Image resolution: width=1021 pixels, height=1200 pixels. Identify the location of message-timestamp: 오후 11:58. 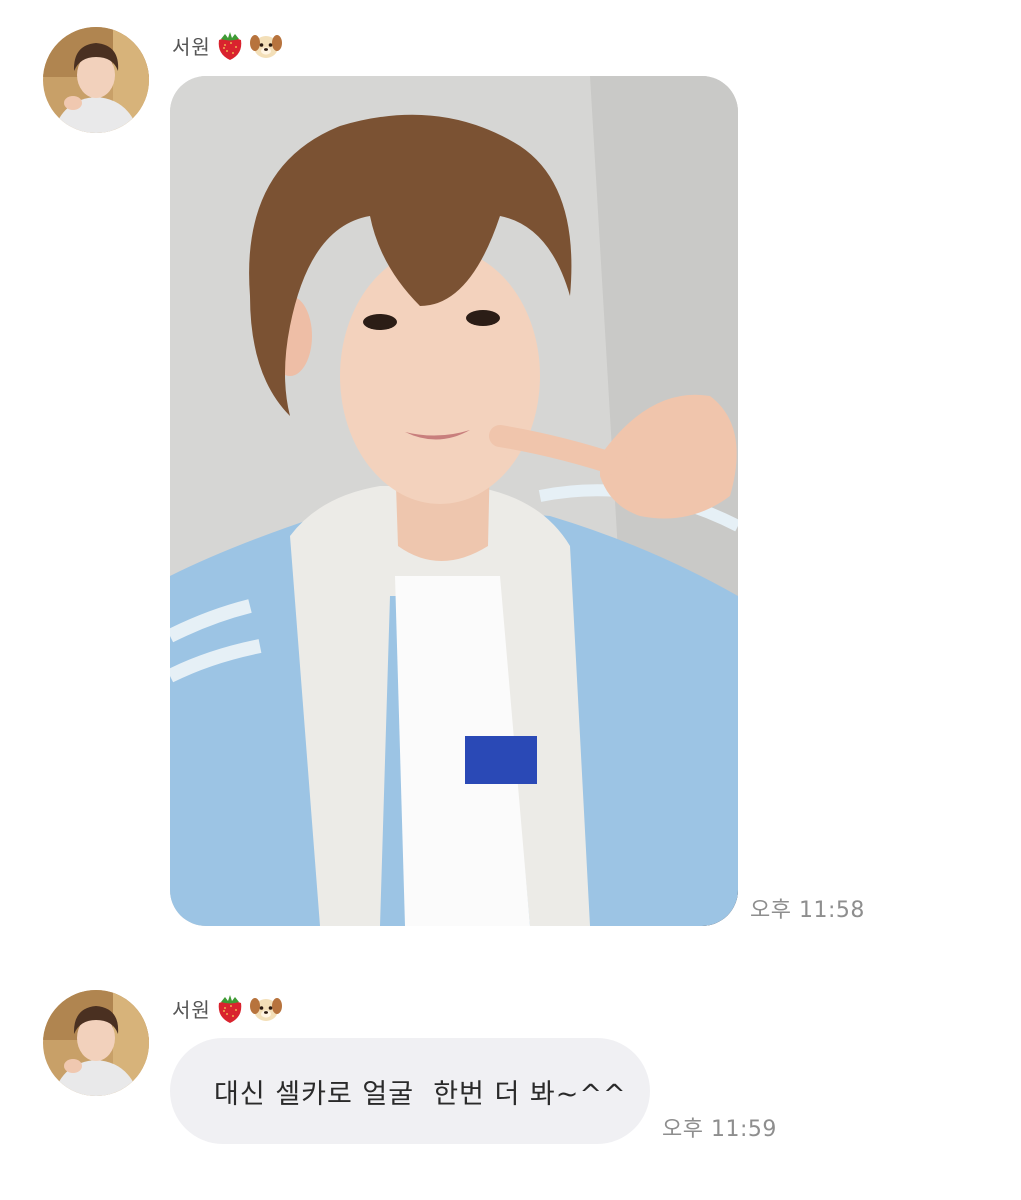
(807, 910).